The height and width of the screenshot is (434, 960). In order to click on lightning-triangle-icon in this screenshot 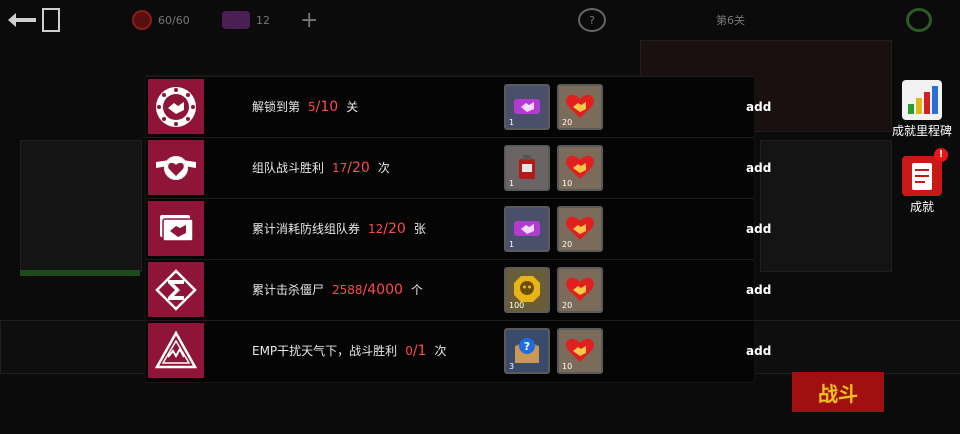, I will do `click(176, 350)`.